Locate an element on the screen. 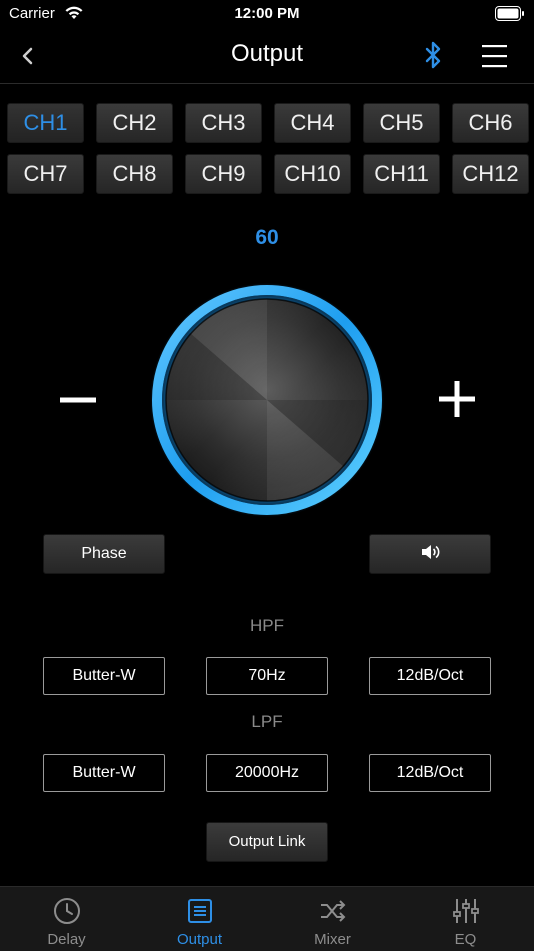 This screenshot has height=951, width=534. volume-value: 60 is located at coordinates (267, 237).